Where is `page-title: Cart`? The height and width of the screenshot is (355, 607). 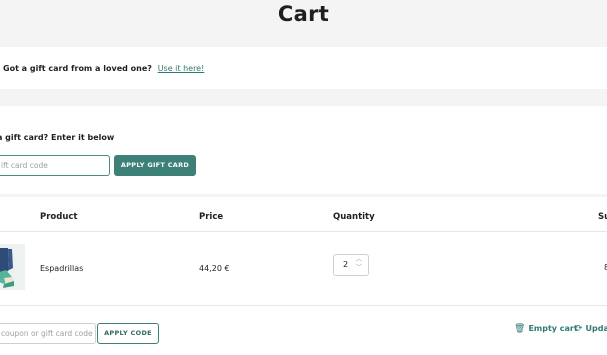
page-title: Cart is located at coordinates (303, 14).